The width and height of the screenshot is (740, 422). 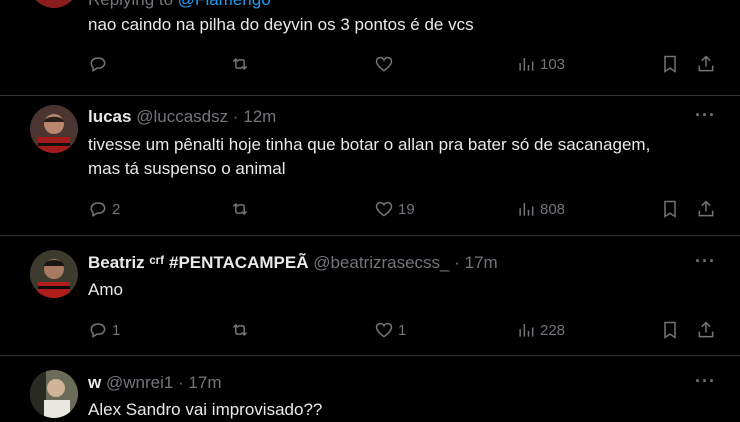 I want to click on tweet-text: Amo, so click(x=105, y=289).